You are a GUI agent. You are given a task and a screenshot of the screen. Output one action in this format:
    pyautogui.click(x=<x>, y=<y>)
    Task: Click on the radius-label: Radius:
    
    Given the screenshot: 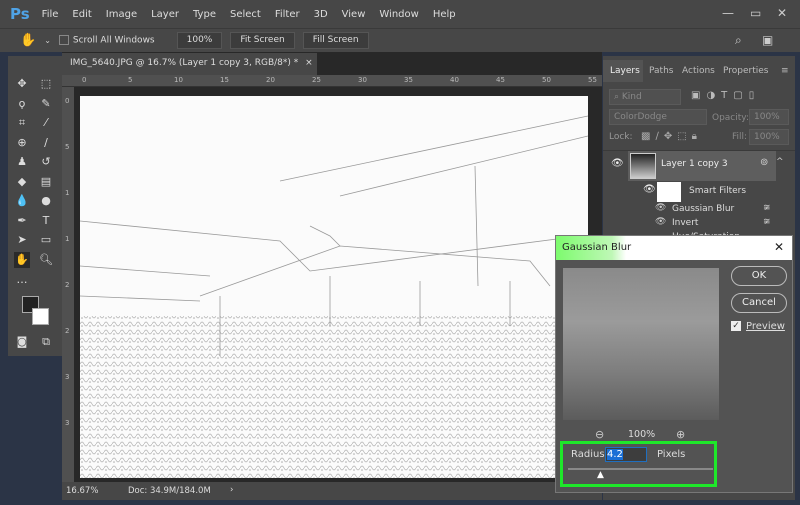 What is the action you would take?
    pyautogui.click(x=589, y=454)
    